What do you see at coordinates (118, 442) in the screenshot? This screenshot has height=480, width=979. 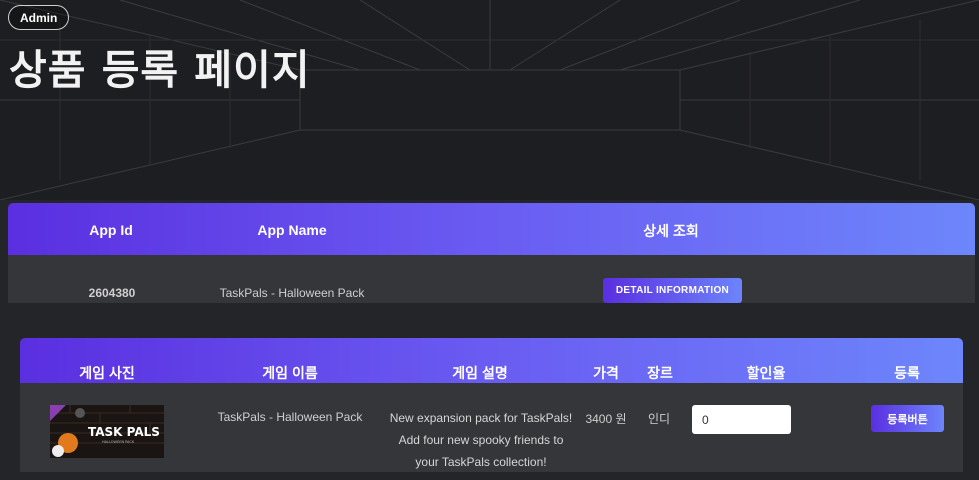 I see `thumbnail-subtitle: HALLOWEEN PACK` at bounding box center [118, 442].